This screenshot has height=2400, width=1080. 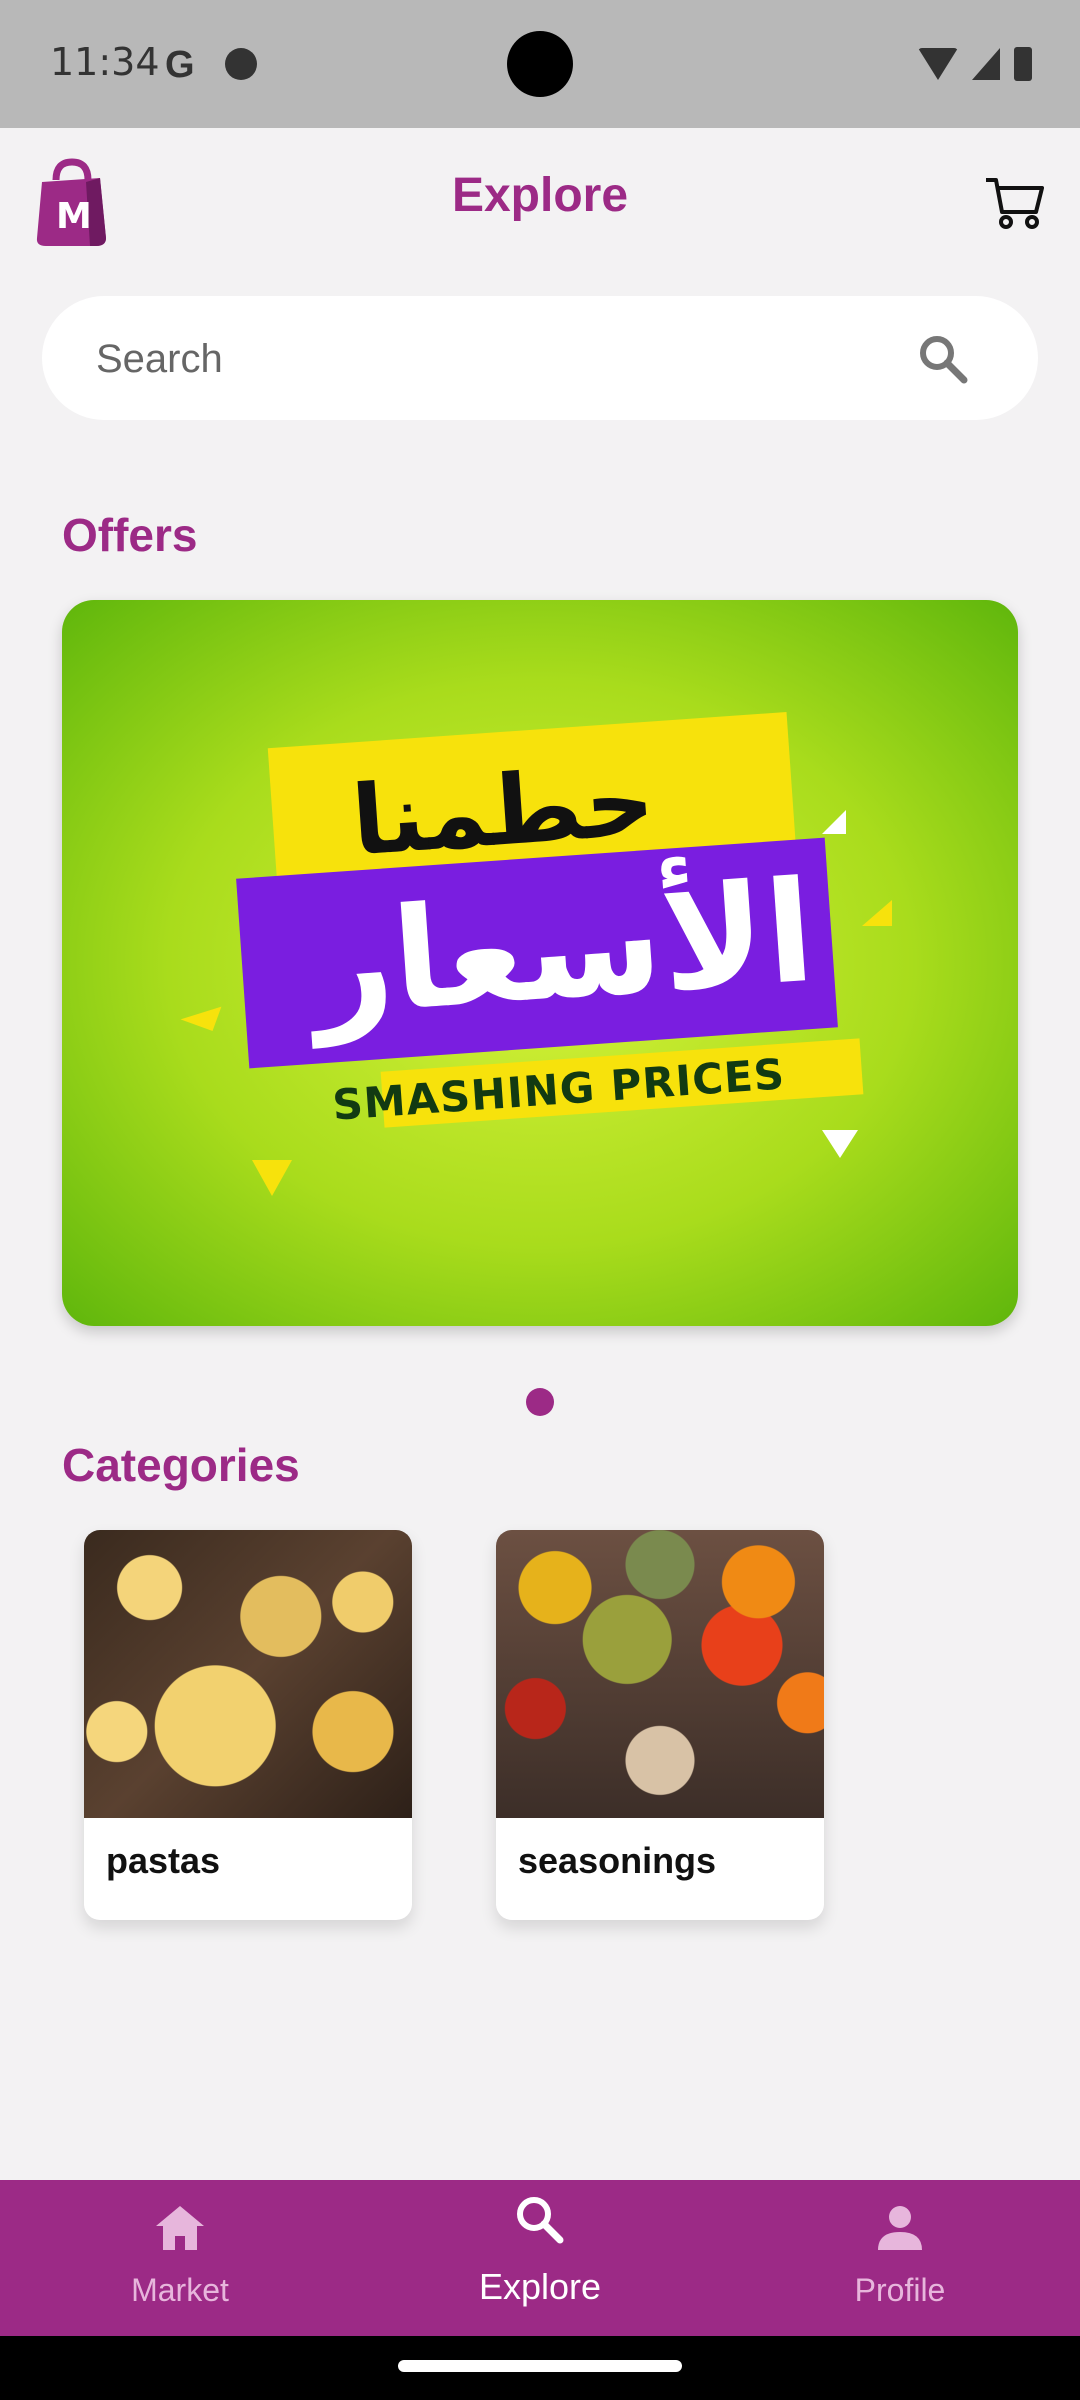 I want to click on page-title: Explore, so click(x=540, y=195).